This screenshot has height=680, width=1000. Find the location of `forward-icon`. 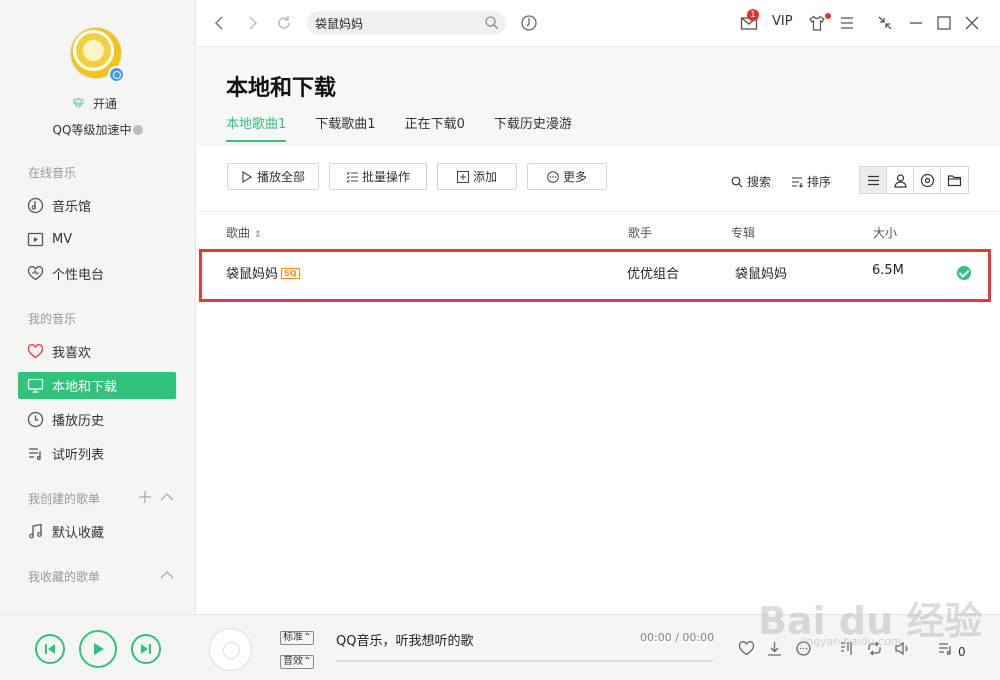

forward-icon is located at coordinates (252, 23).